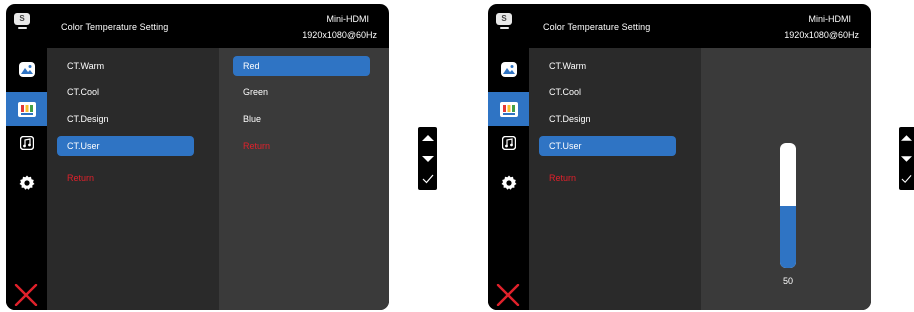 The height and width of the screenshot is (312, 914). What do you see at coordinates (301, 66) in the screenshot?
I see `sub-item-red: Red` at bounding box center [301, 66].